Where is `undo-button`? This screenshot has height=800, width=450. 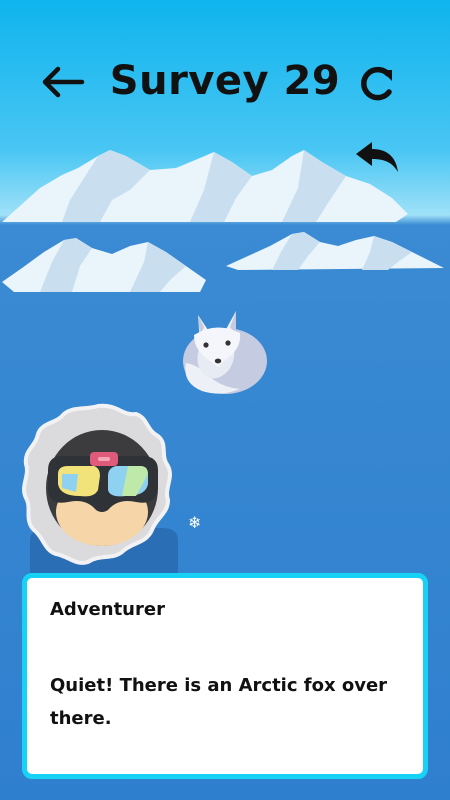
undo-button is located at coordinates (378, 159).